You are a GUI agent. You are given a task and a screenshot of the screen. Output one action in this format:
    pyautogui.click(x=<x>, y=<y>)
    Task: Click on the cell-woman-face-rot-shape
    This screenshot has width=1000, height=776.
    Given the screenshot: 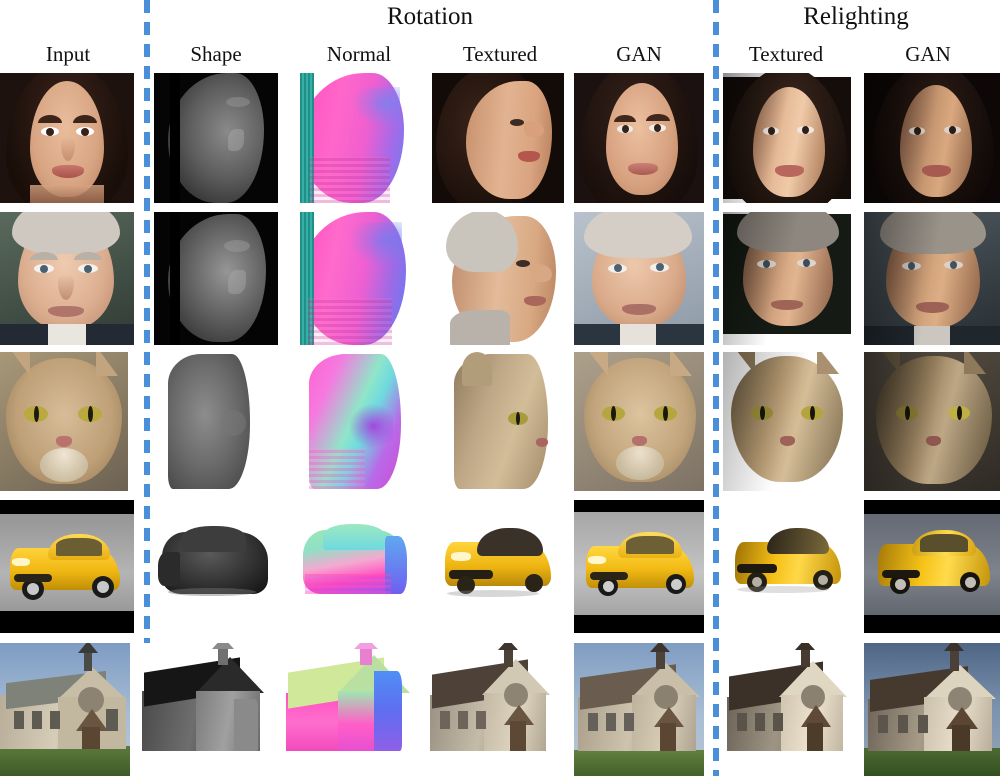 What is the action you would take?
    pyautogui.click(x=216, y=138)
    